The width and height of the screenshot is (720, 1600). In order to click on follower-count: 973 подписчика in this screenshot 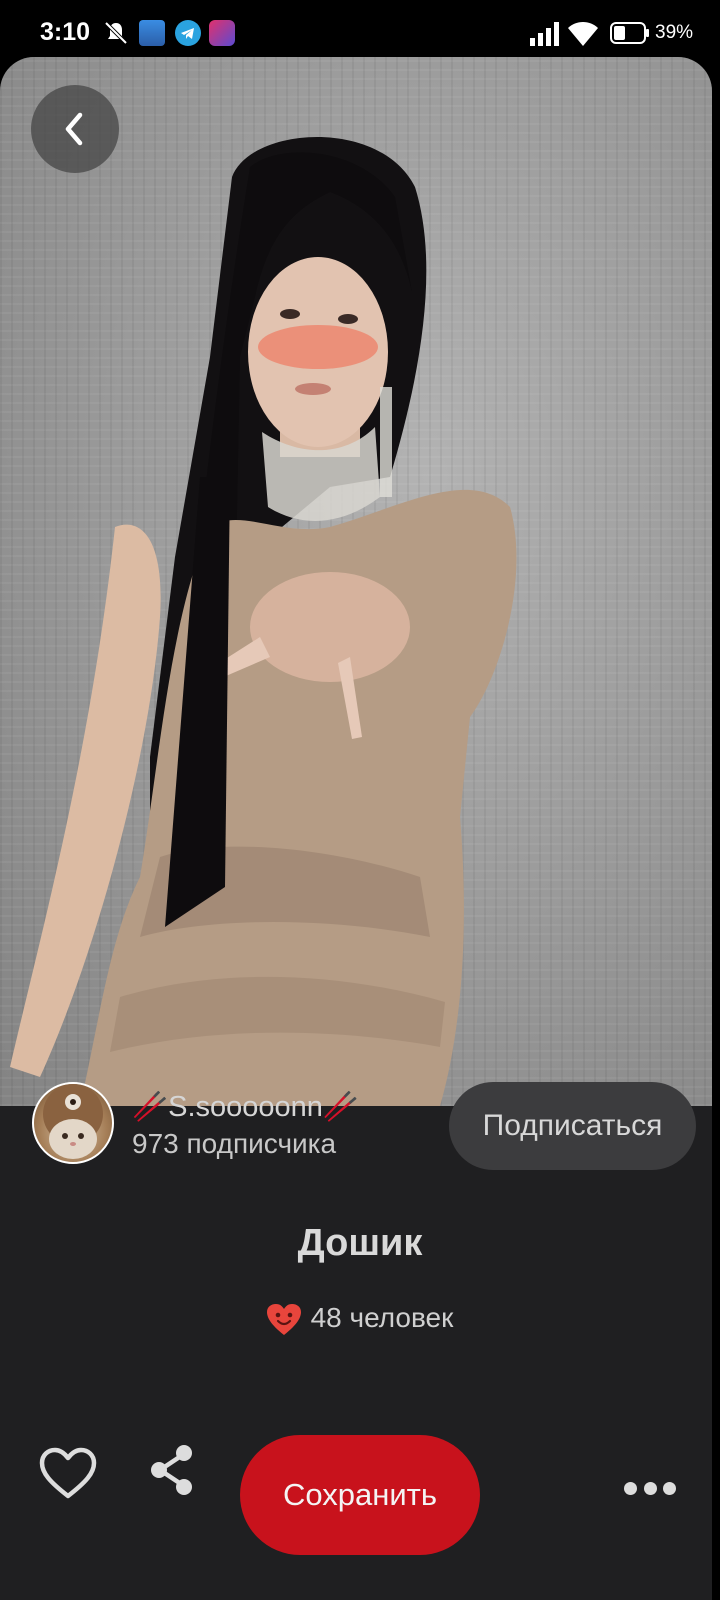, I will do `click(234, 1143)`.